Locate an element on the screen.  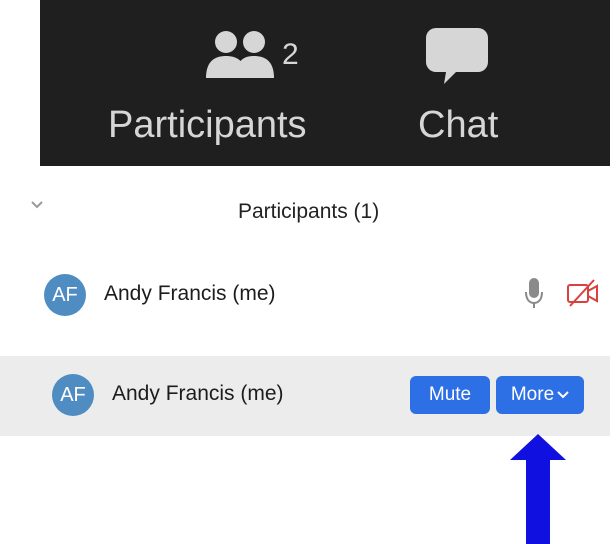
mute-button: Mute is located at coordinates (450, 395).